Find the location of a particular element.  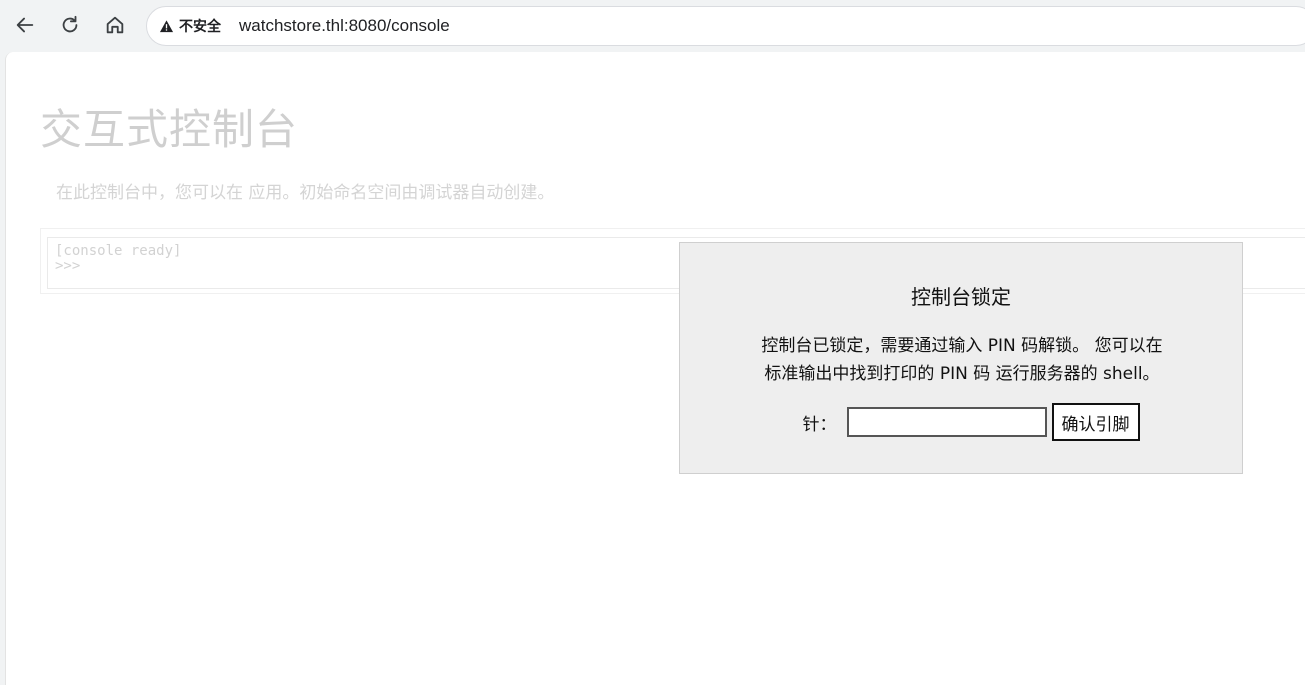

warning-icon is located at coordinates (166, 25).